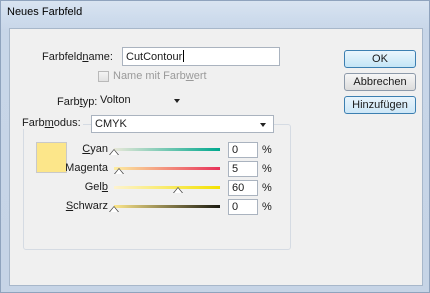 The image size is (430, 293). What do you see at coordinates (243, 169) in the screenshot?
I see `magenta-value-input: 5` at bounding box center [243, 169].